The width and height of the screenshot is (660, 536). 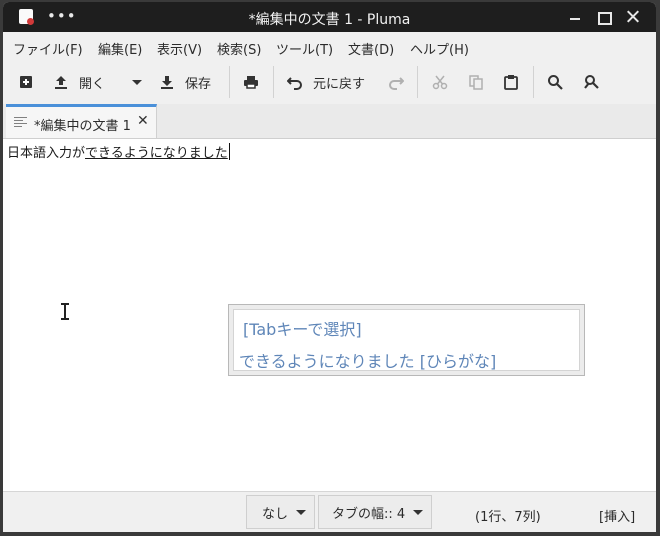 I want to click on text-caret, so click(x=229, y=151).